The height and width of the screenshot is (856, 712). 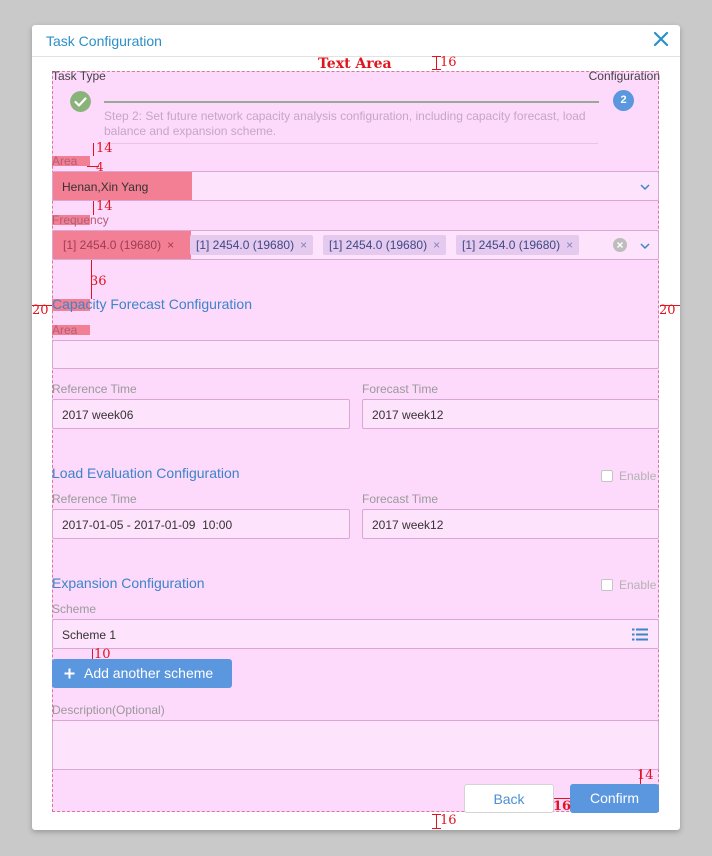 What do you see at coordinates (640, 634) in the screenshot?
I see `list-icon` at bounding box center [640, 634].